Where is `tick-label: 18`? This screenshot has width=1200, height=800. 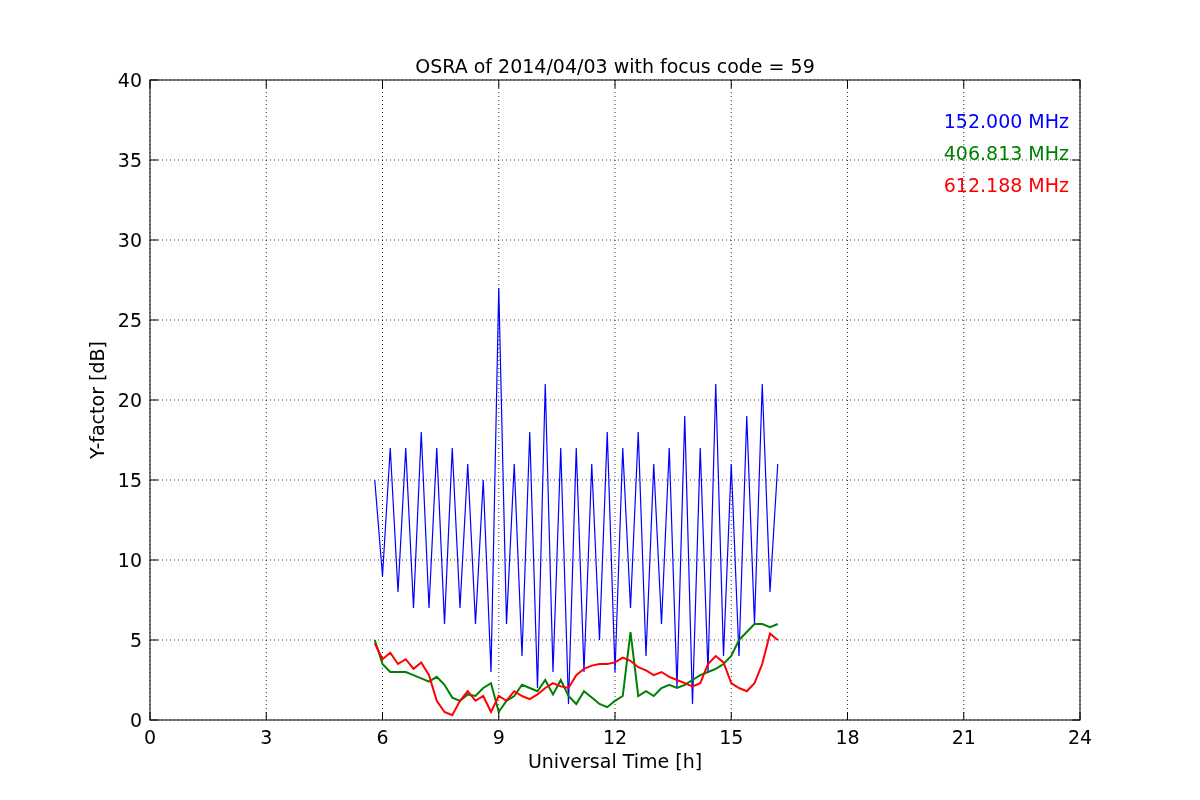
tick-label: 18 is located at coordinates (847, 737).